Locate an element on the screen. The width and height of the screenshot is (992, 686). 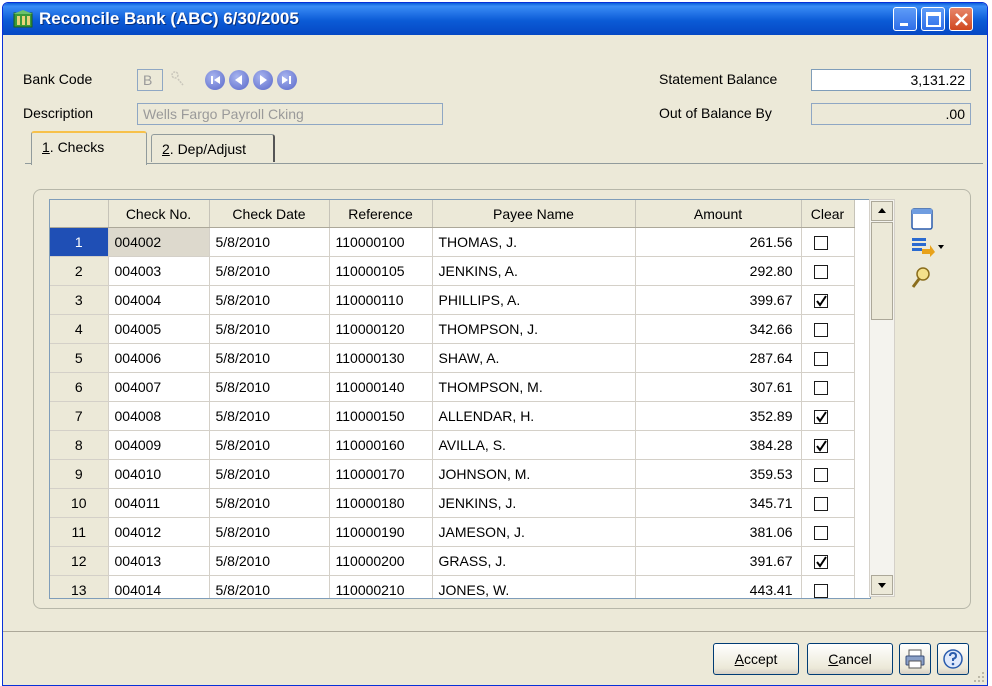
check-no-cell: 004008 is located at coordinates (159, 416).